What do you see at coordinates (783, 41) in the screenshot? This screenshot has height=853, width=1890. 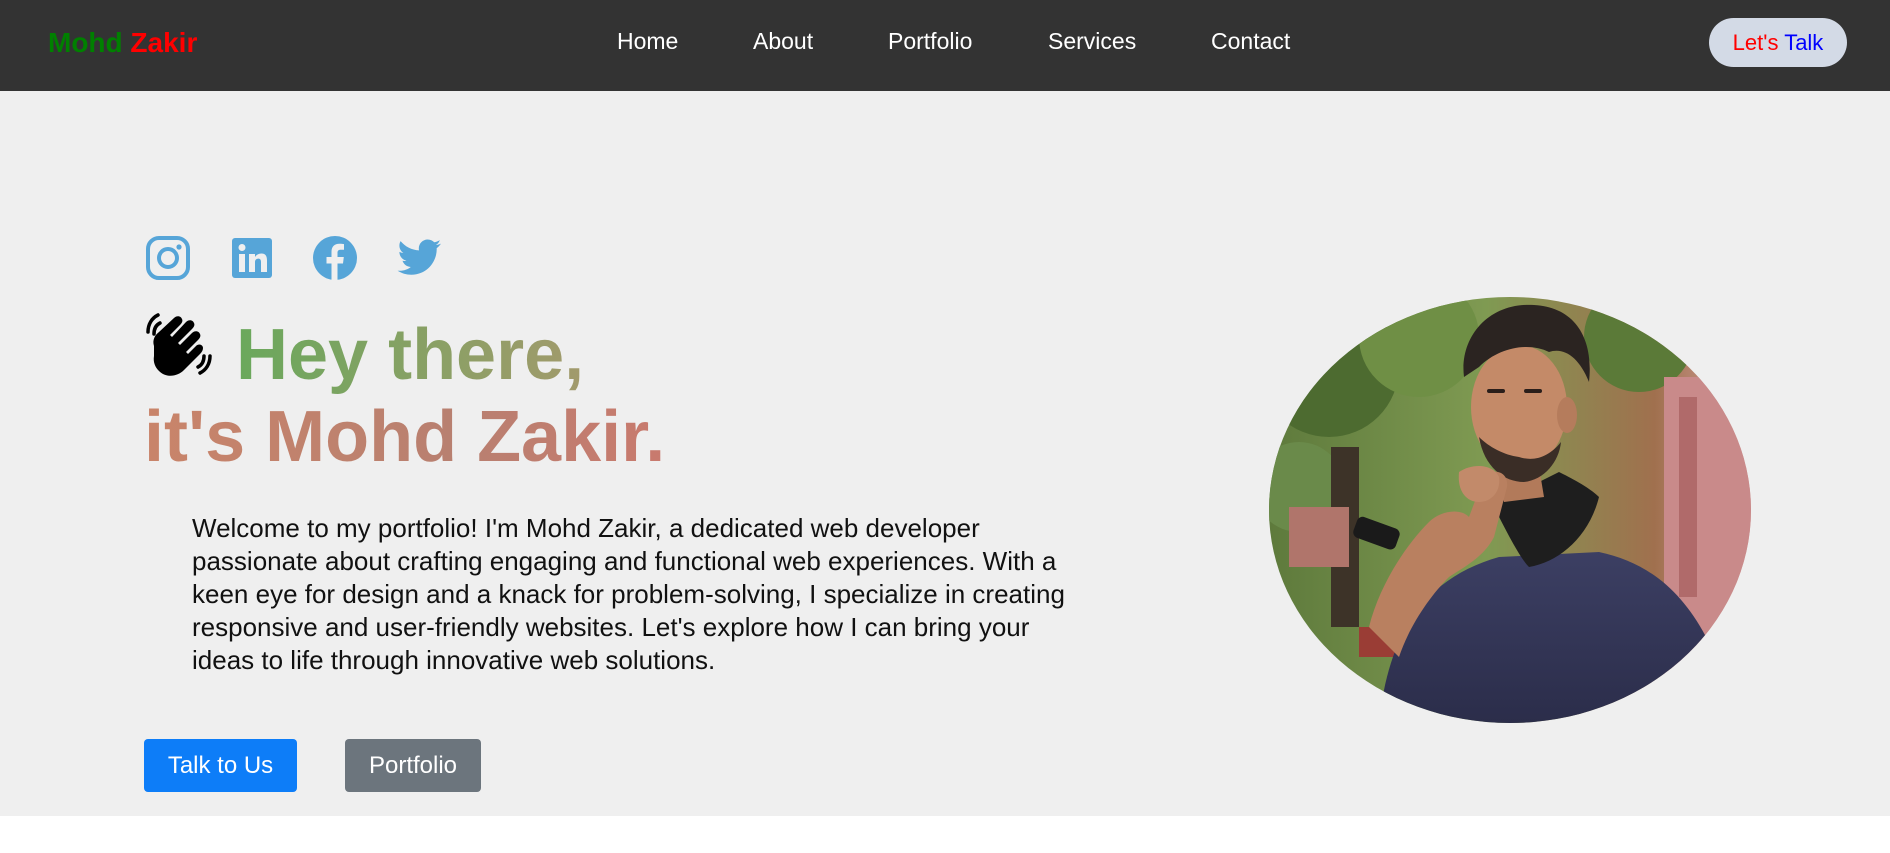 I see `nav-link-about: About` at bounding box center [783, 41].